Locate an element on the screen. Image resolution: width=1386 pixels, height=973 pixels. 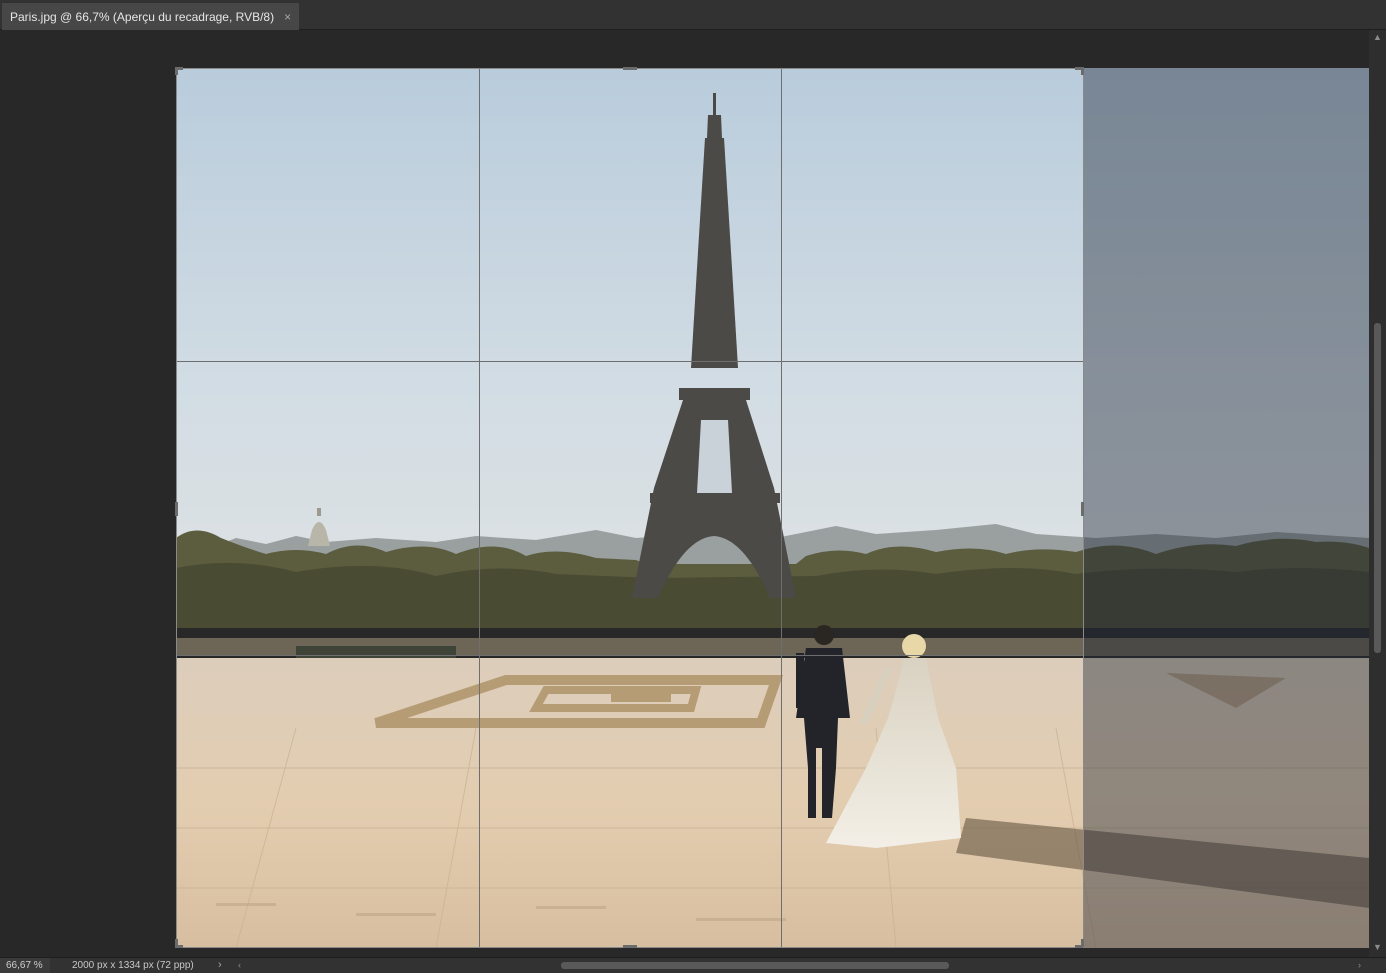
crop-handle-bottom-right-v is located at coordinates (1082, 943).